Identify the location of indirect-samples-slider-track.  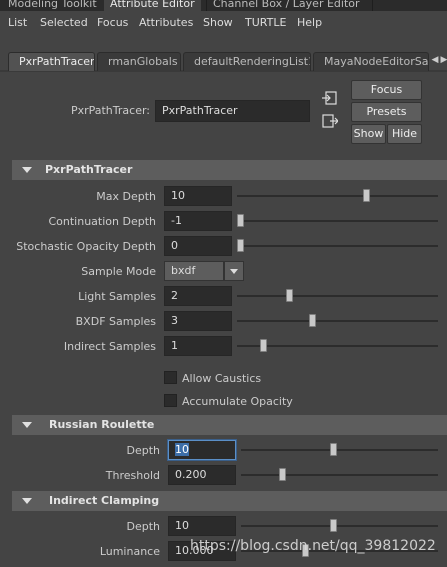
(337, 346).